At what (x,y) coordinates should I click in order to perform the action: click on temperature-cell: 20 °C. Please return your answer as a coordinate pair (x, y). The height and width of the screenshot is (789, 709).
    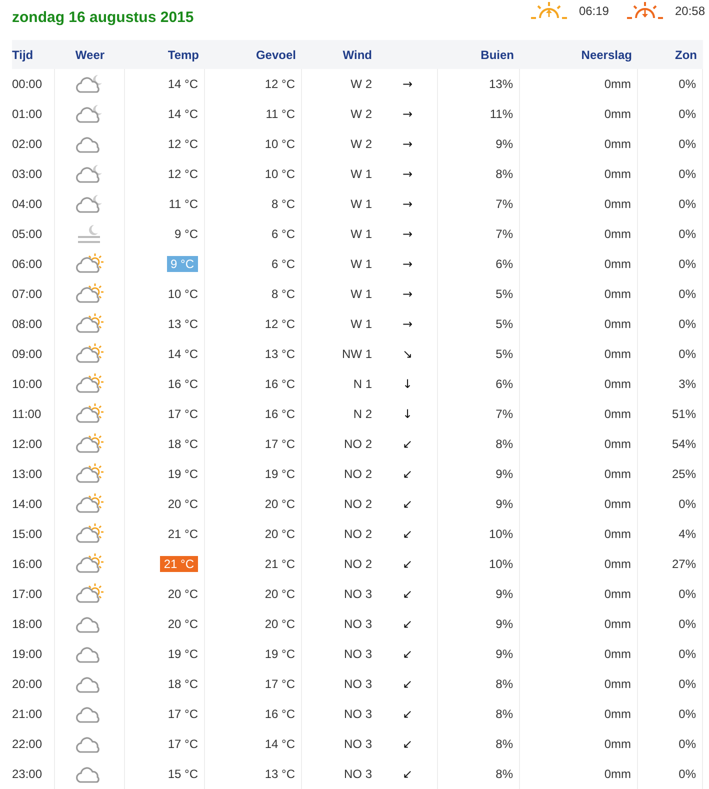
    Looking at the image, I should click on (183, 594).